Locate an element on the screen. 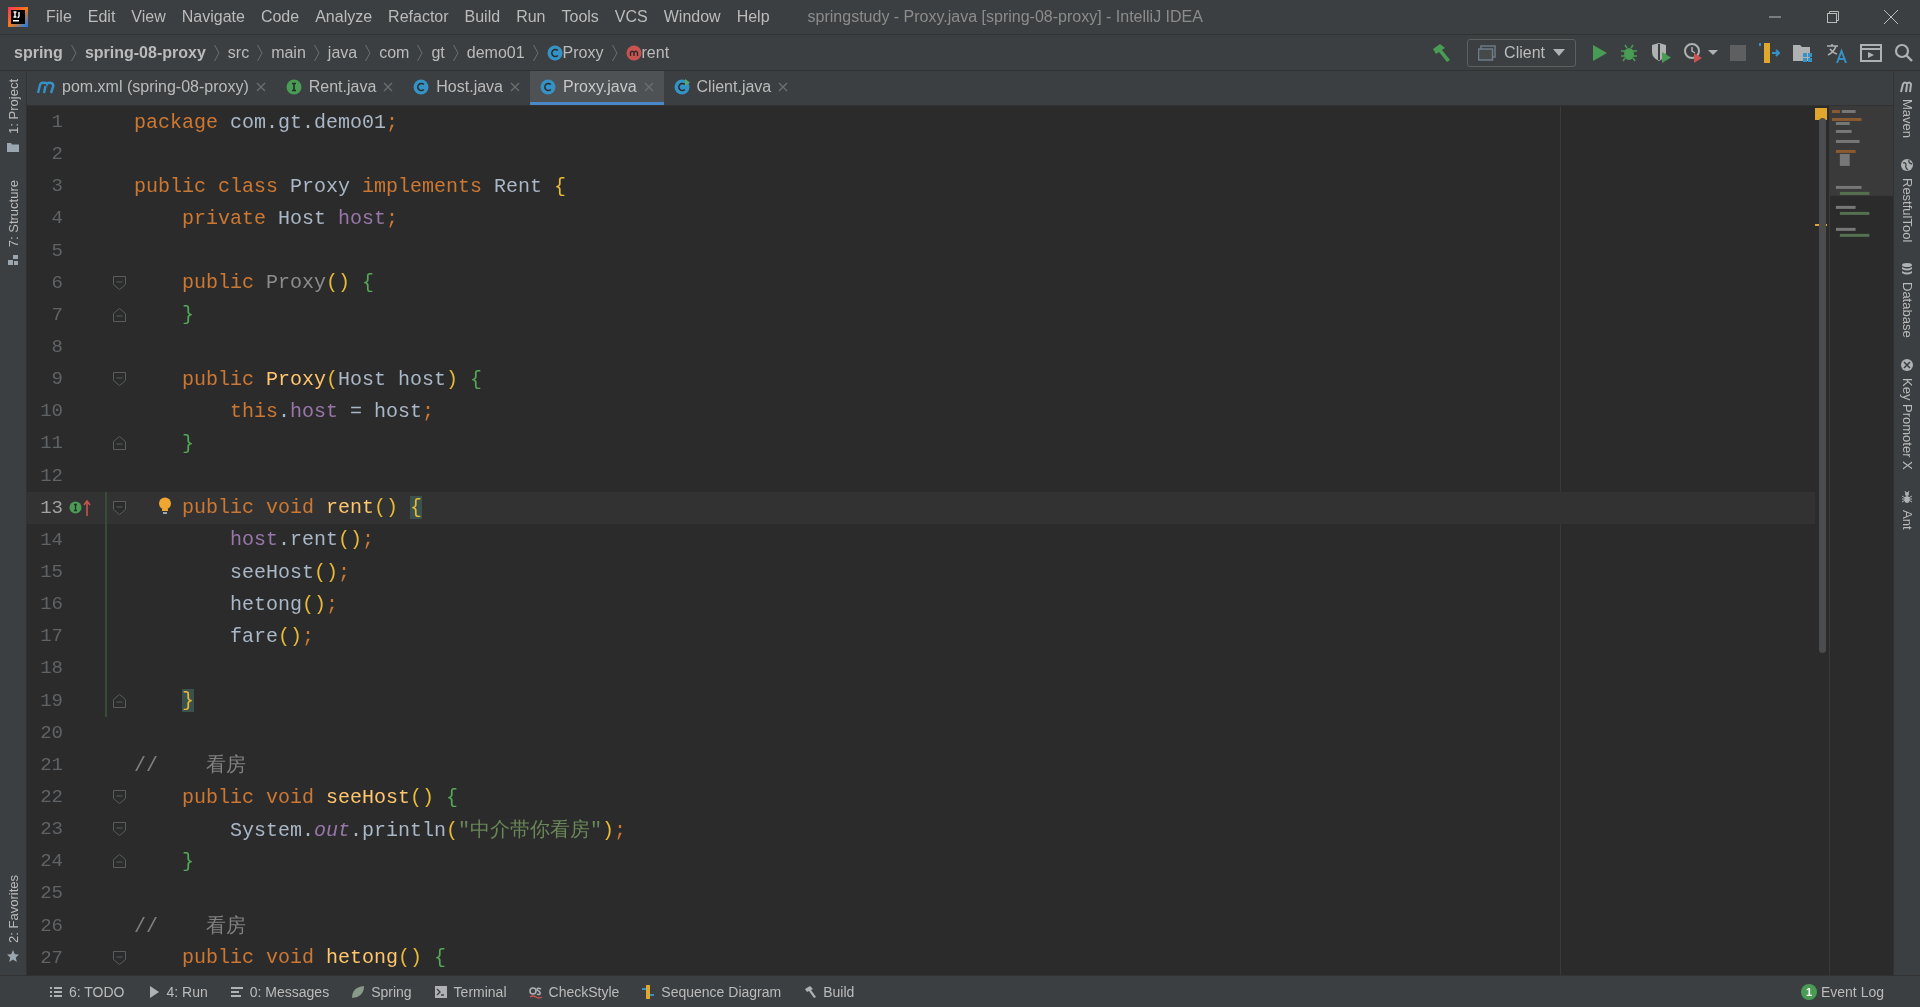  file-tab: Rent.java is located at coordinates (339, 88).